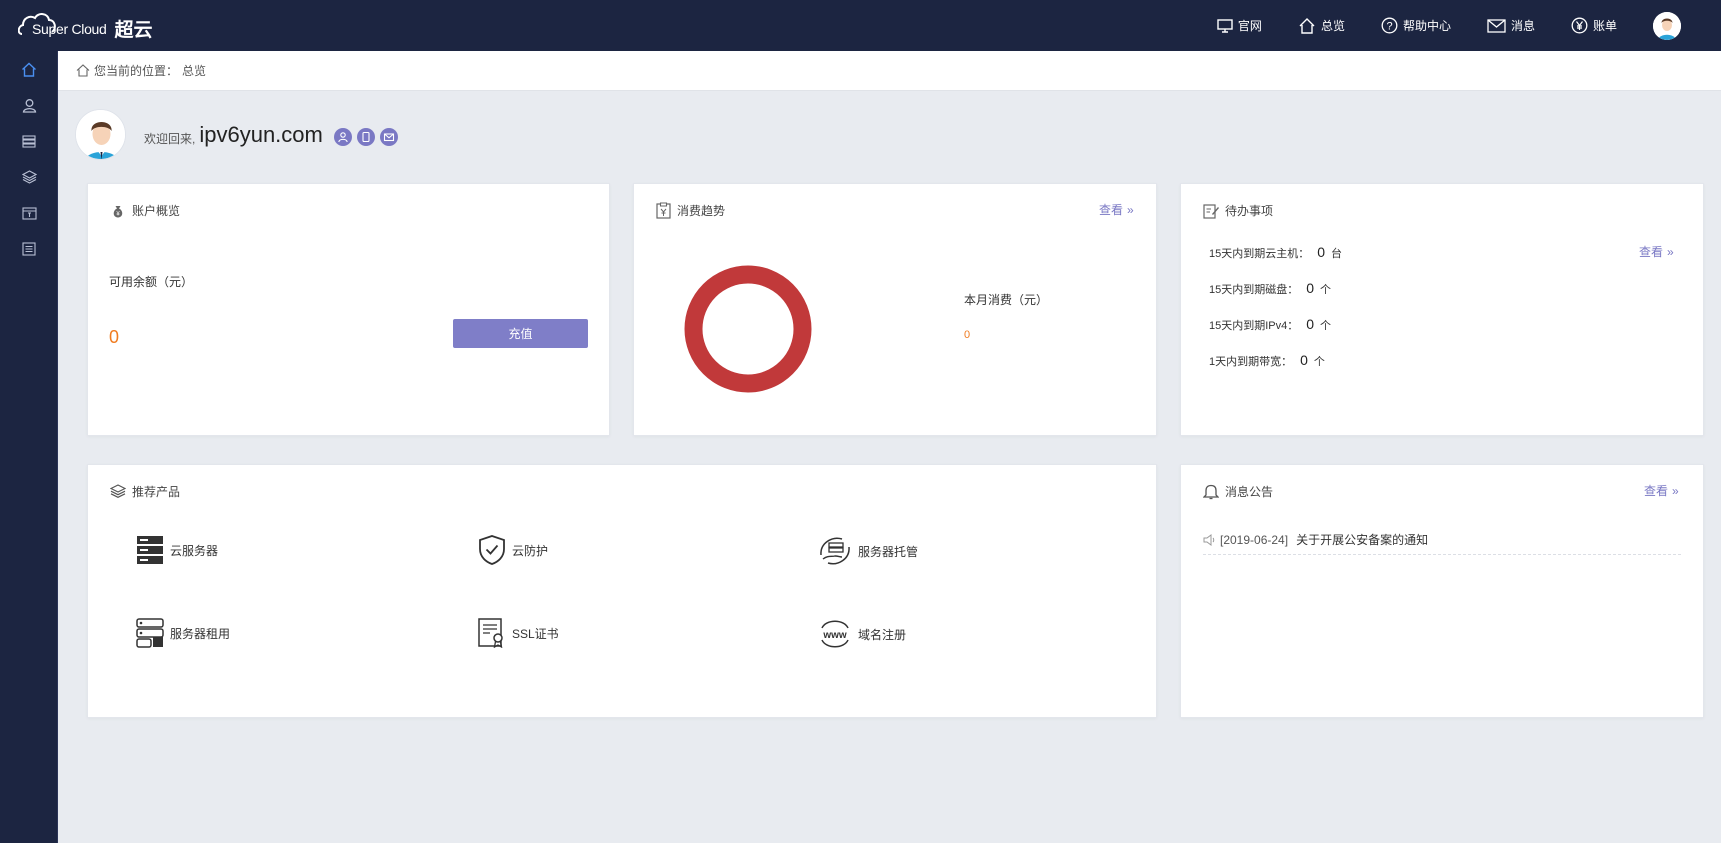  What do you see at coordinates (835, 634) in the screenshot?
I see `www-icon: www` at bounding box center [835, 634].